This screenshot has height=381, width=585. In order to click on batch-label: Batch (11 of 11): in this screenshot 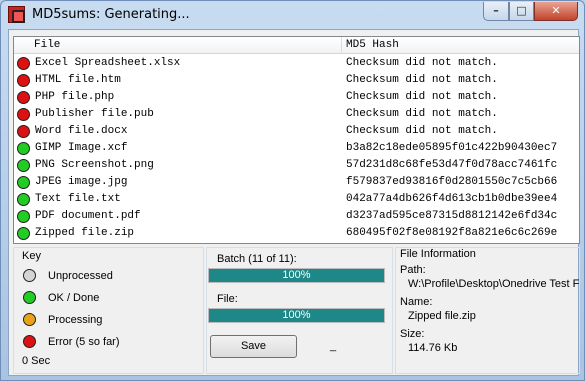, I will do `click(257, 259)`.